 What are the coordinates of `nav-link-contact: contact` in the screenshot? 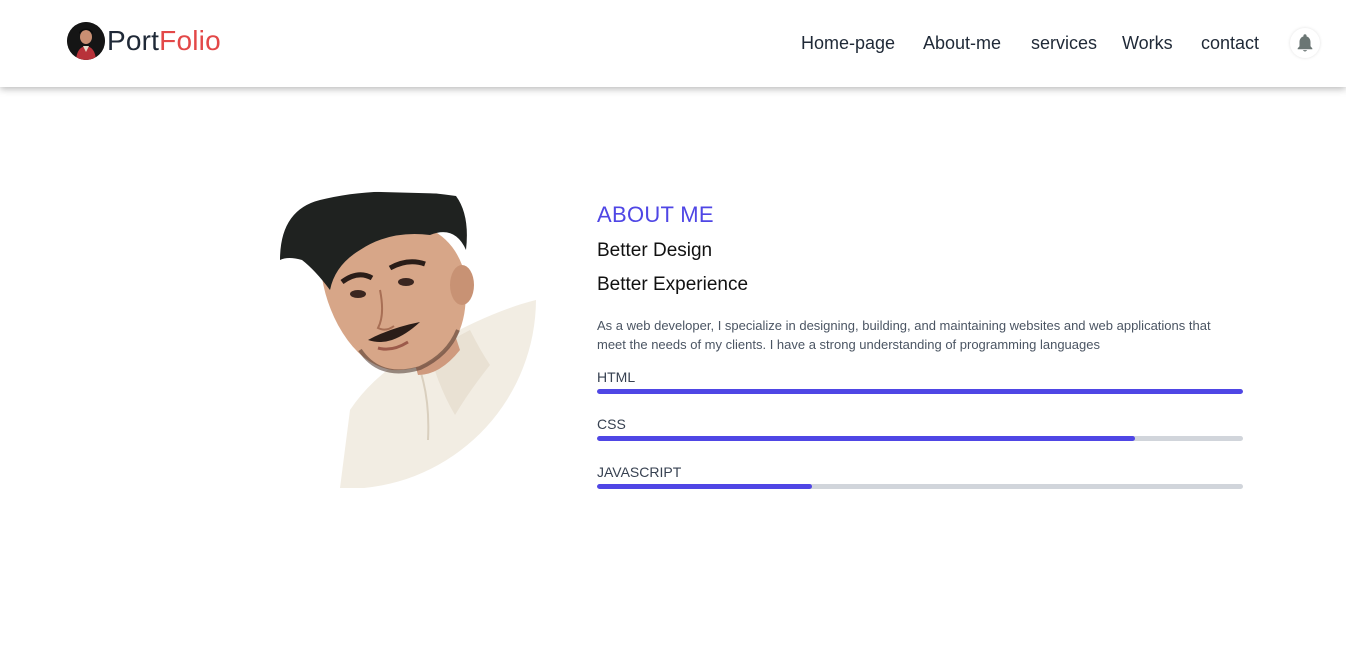 It's located at (1230, 43).